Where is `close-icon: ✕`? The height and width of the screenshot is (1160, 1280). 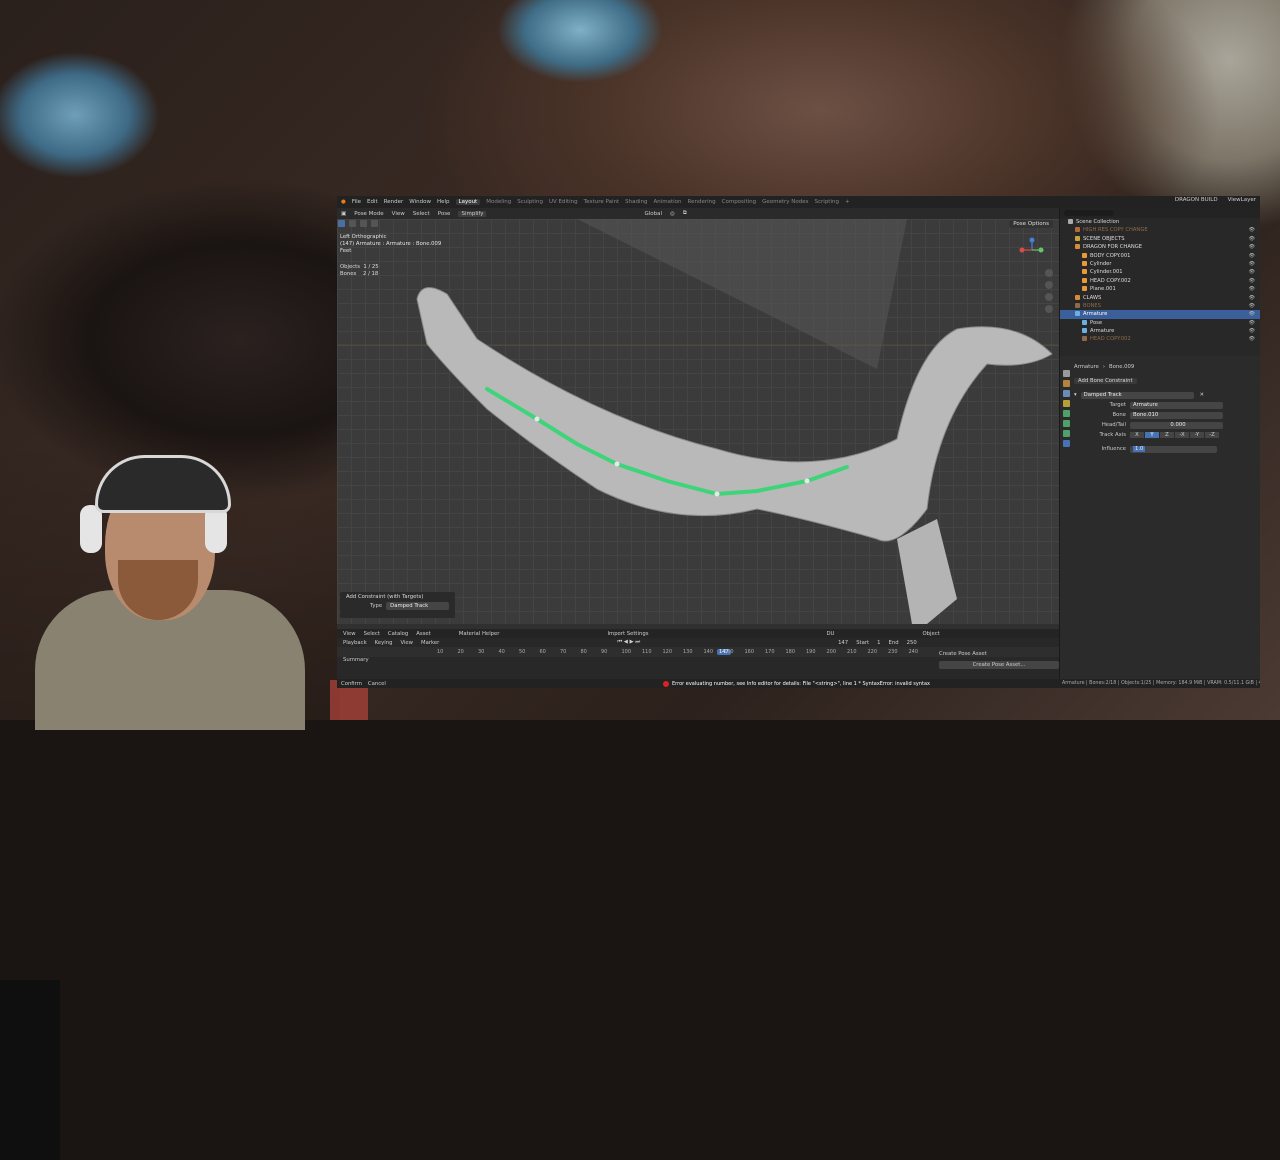
close-icon: ✕ is located at coordinates (1202, 395).